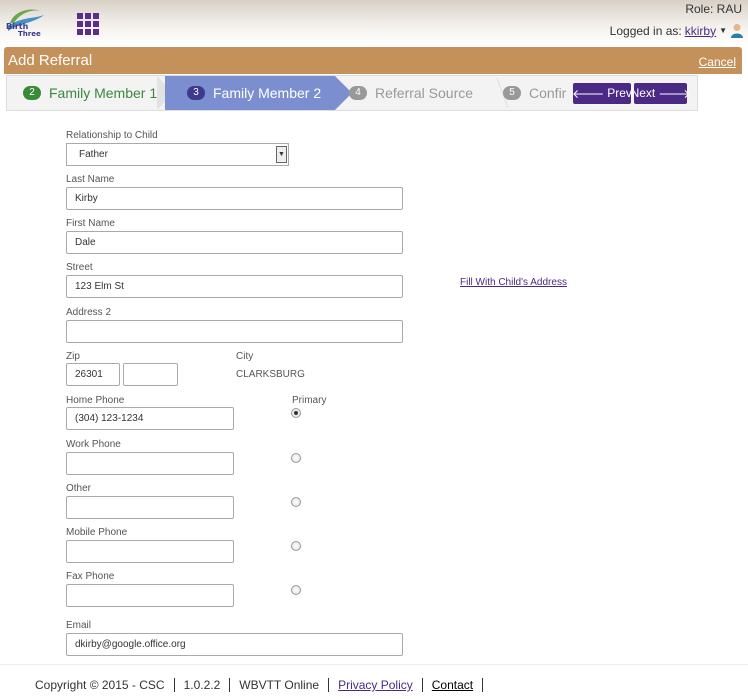 This screenshot has width=748, height=699. What do you see at coordinates (674, 93) in the screenshot?
I see `arrow-right-icon: 🡒` at bounding box center [674, 93].